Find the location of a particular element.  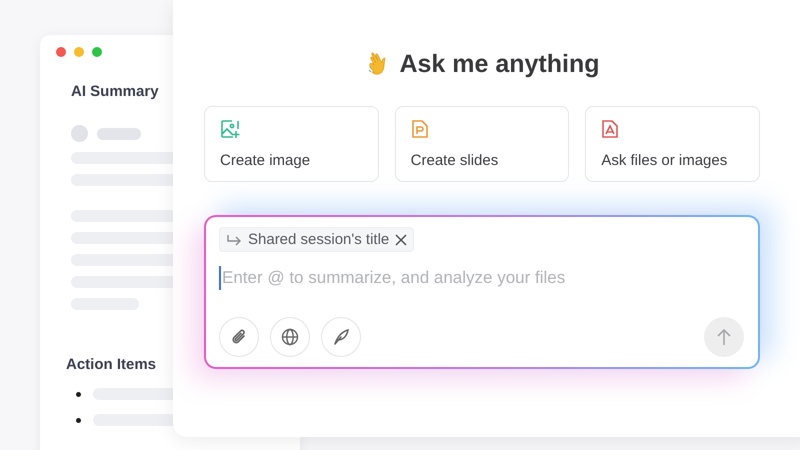

close-icon is located at coordinates (401, 240).